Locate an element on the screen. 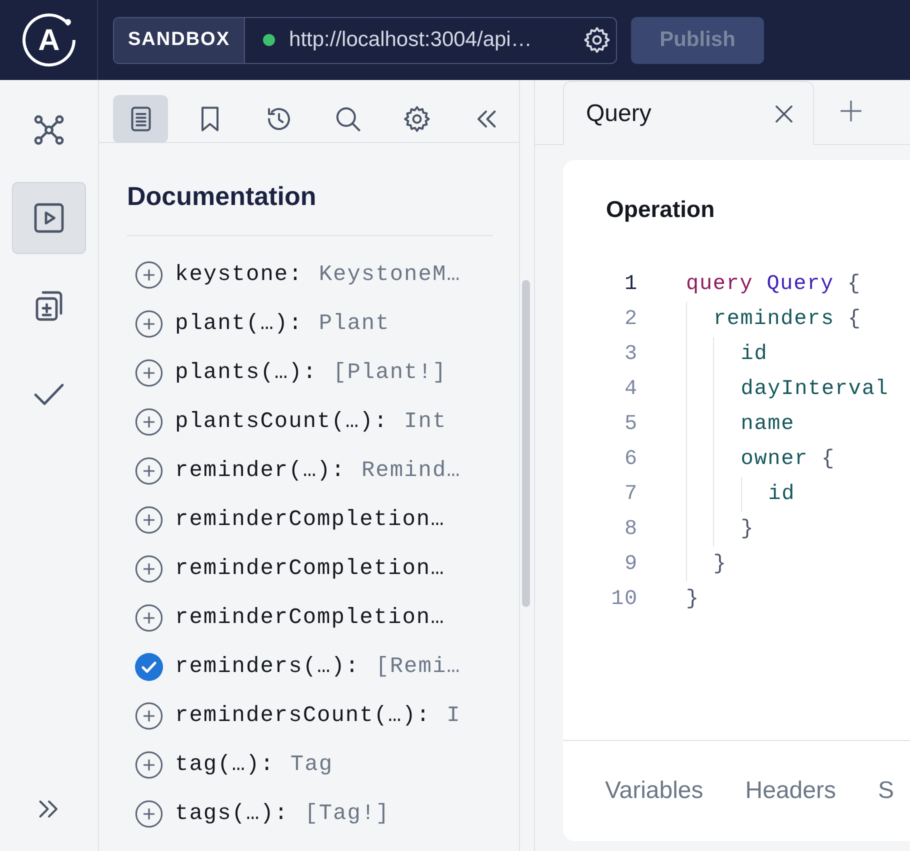  panel-tab: Variables is located at coordinates (654, 791).